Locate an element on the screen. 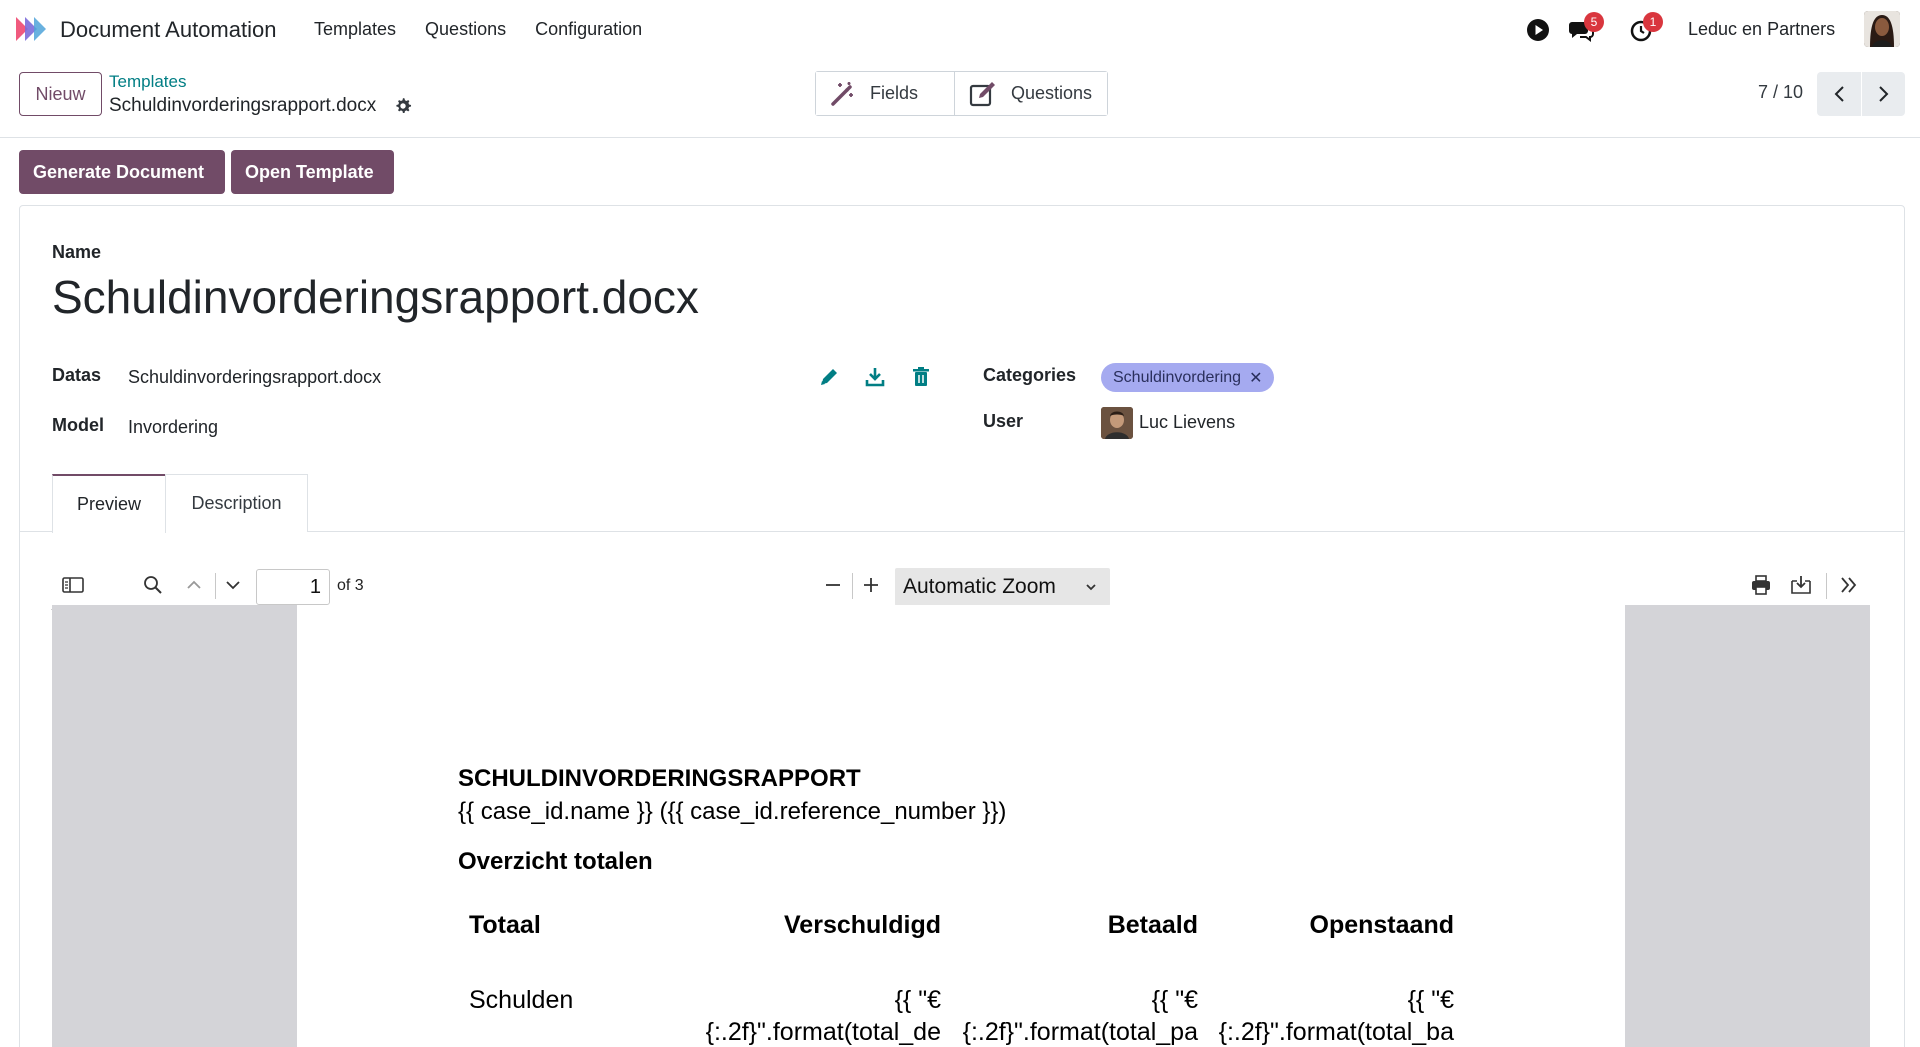 The width and height of the screenshot is (1920, 1047). page-count: of 3 is located at coordinates (350, 585).